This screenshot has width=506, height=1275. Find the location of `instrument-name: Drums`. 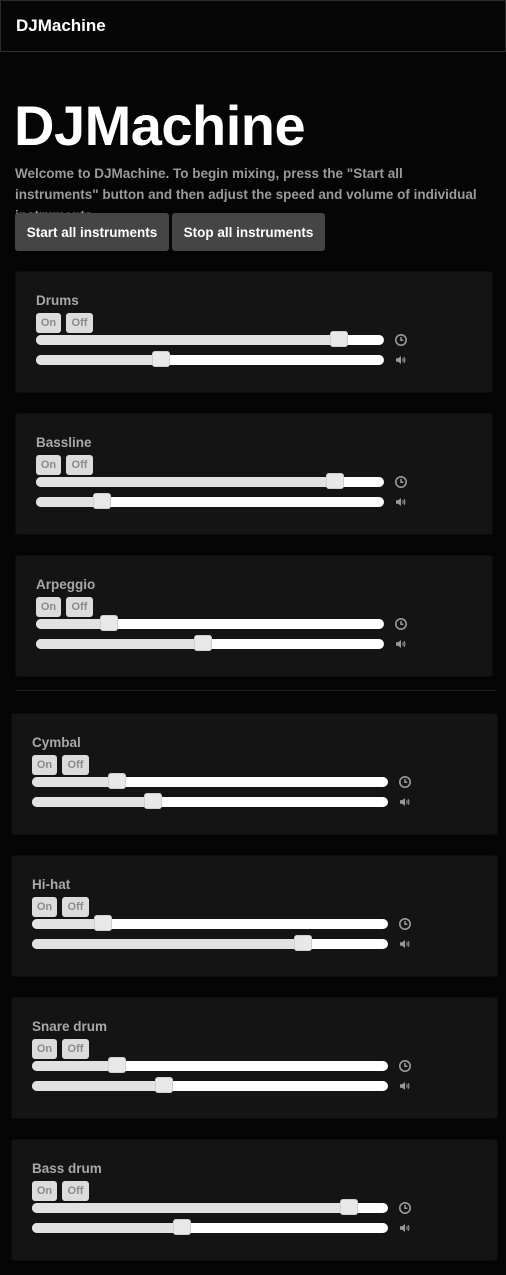

instrument-name: Drums is located at coordinates (57, 300).